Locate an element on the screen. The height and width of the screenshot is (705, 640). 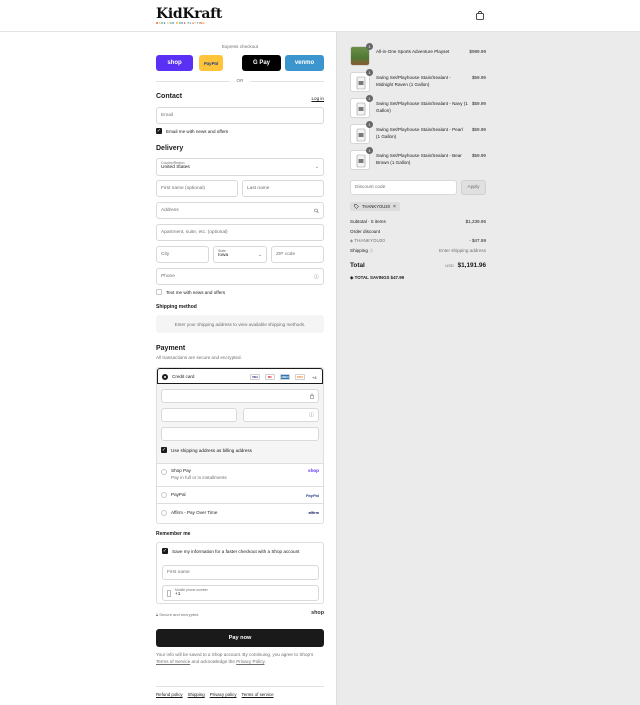
kidkraft-logo: KidKraft MADE FOR MORE PLAYTIME is located at coordinates (189, 16).